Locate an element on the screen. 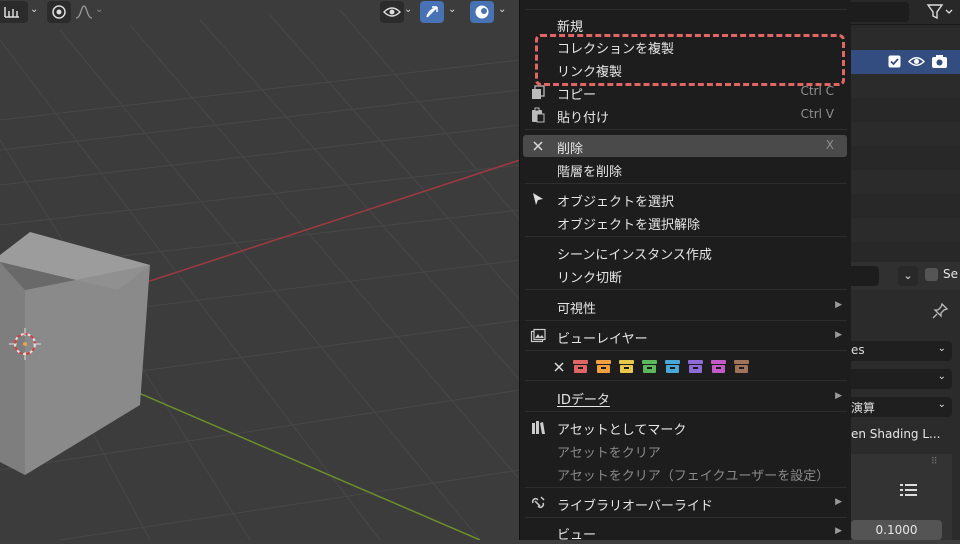 Image resolution: width=960 pixels, height=544 pixels. overlay-toggle-button is located at coordinates (482, 12).